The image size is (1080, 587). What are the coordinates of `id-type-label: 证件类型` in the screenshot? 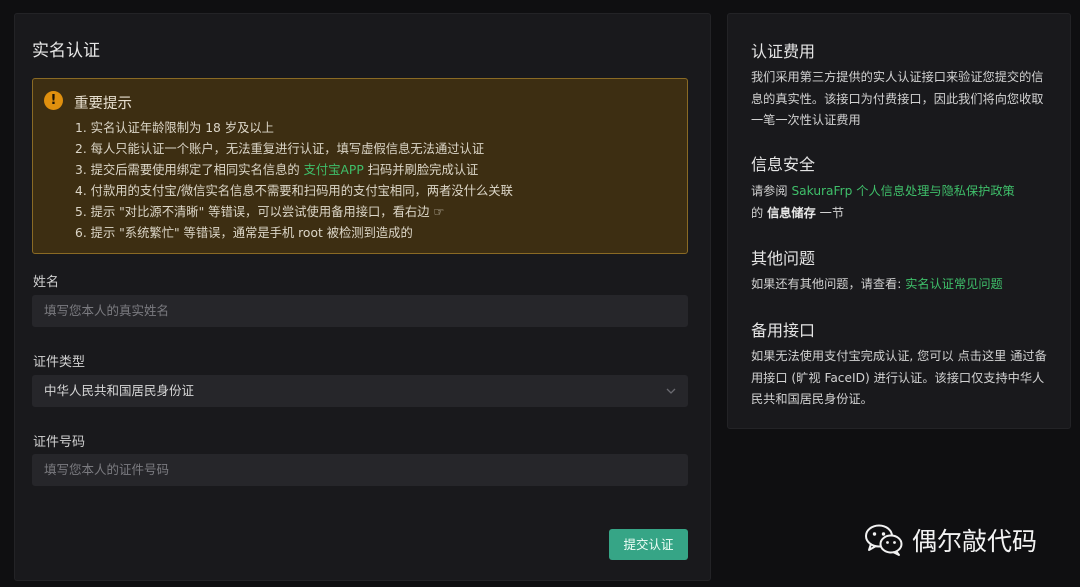 It's located at (59, 362).